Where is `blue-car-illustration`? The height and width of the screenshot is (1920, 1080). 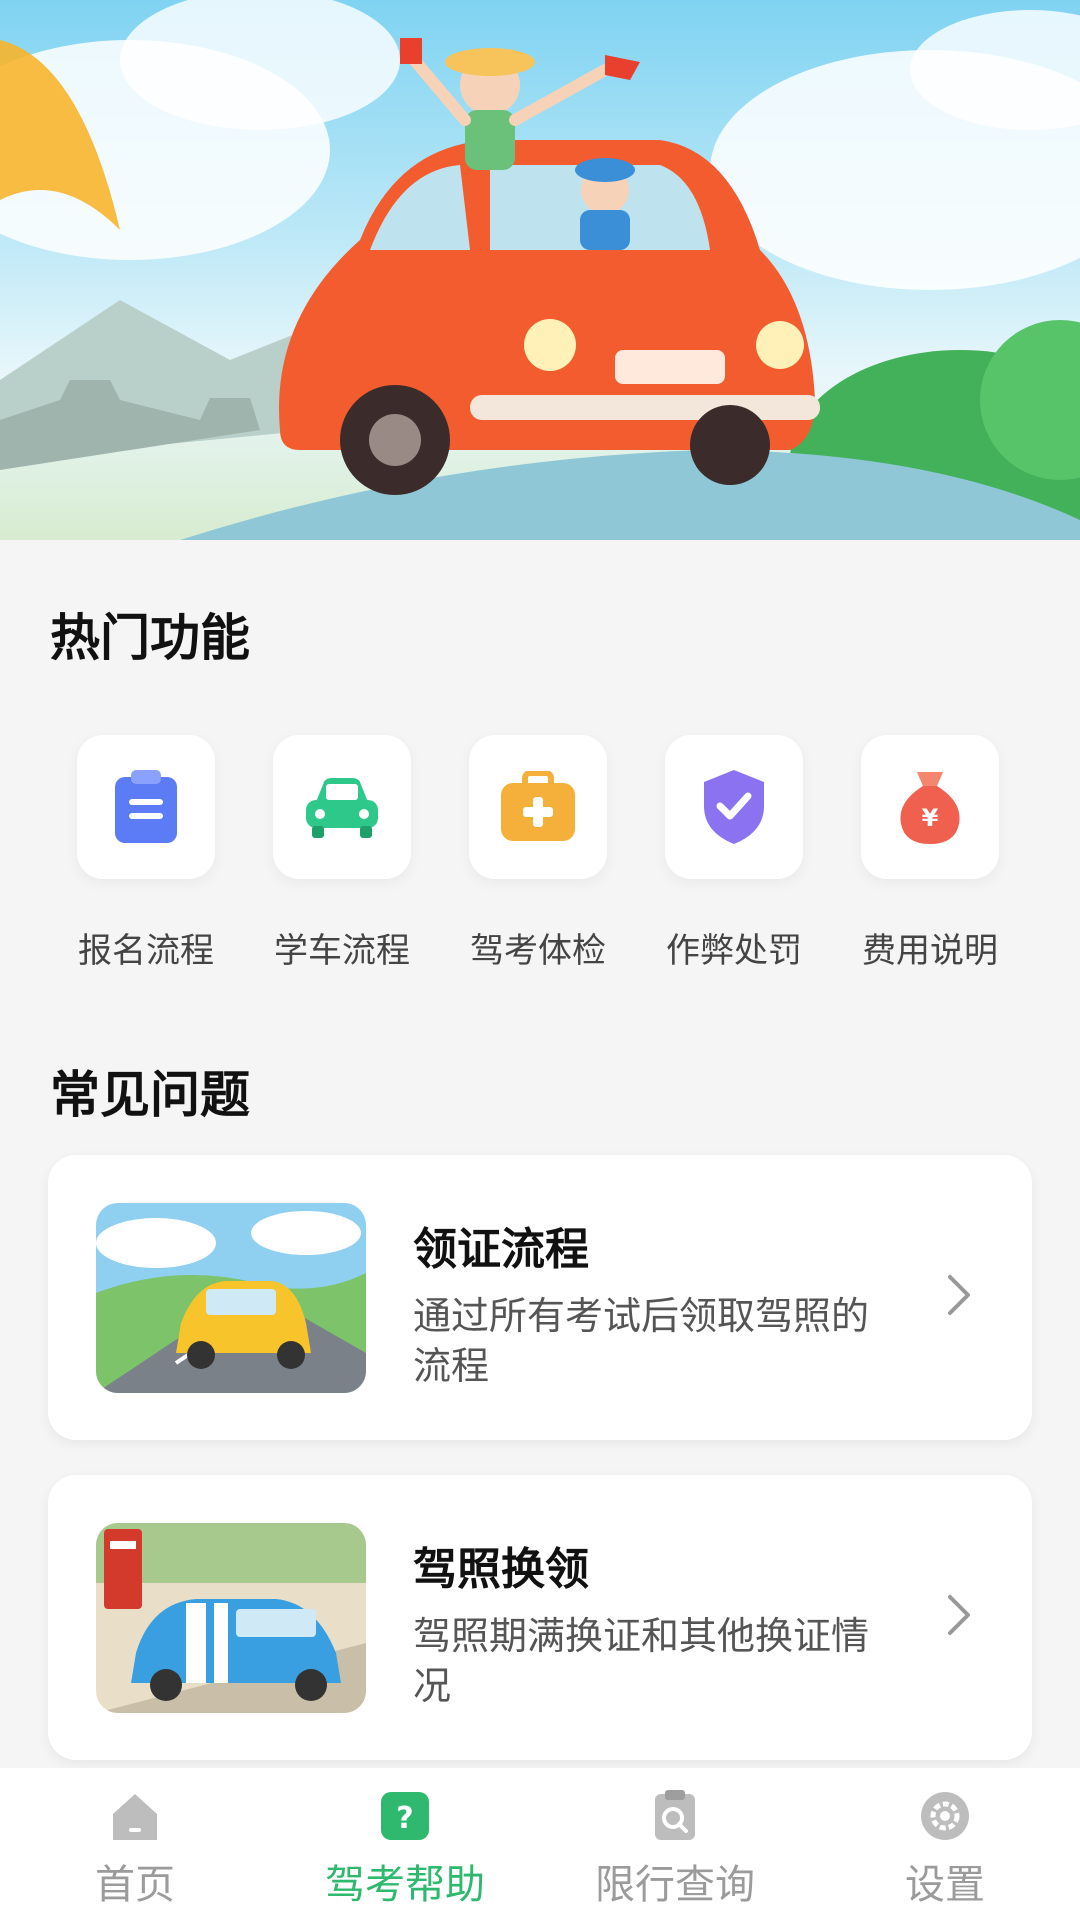 blue-car-illustration is located at coordinates (231, 1618).